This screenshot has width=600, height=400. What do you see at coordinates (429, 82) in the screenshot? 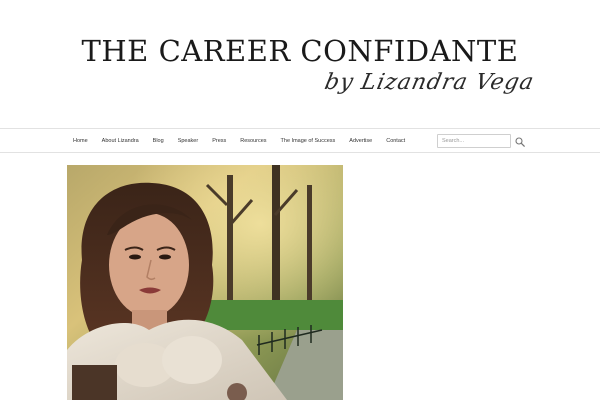
I see `site-tagline: by Lizandra Vega` at bounding box center [429, 82].